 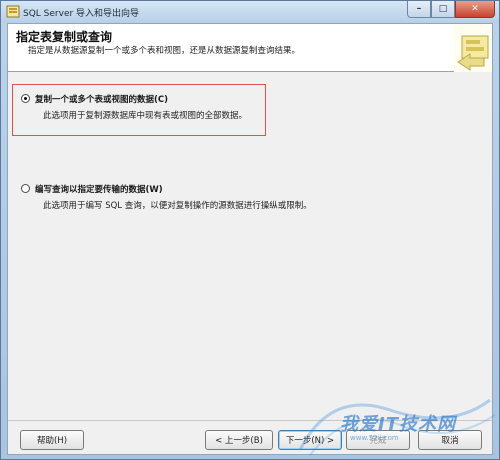 What do you see at coordinates (164, 51) in the screenshot?
I see `page-subtitle: 指定是从数据源复制一个或多个表和视图，还是从数据源复制查询结果。` at bounding box center [164, 51].